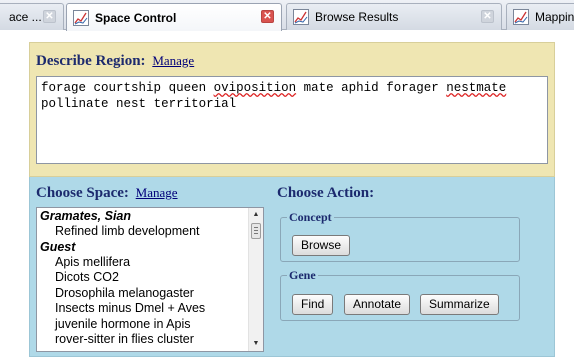  I want to click on list-group-header: Gramates, Sian, so click(86, 216).